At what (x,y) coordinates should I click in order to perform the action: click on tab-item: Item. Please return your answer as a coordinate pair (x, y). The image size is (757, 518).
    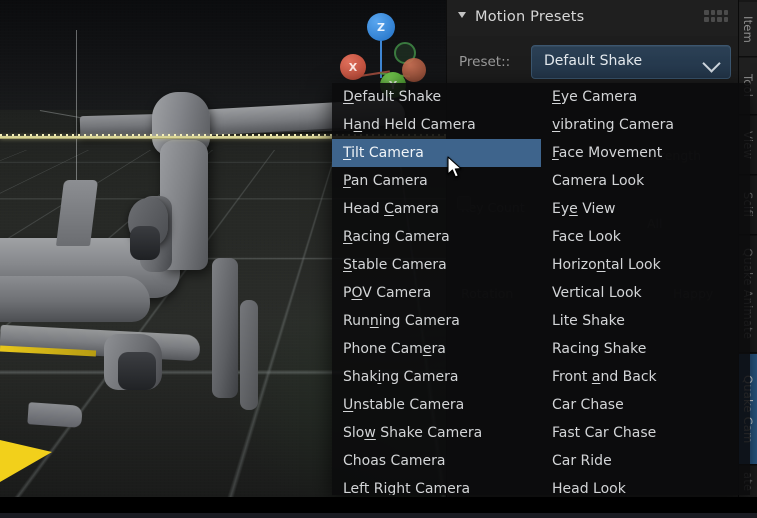
    Looking at the image, I should click on (748, 29).